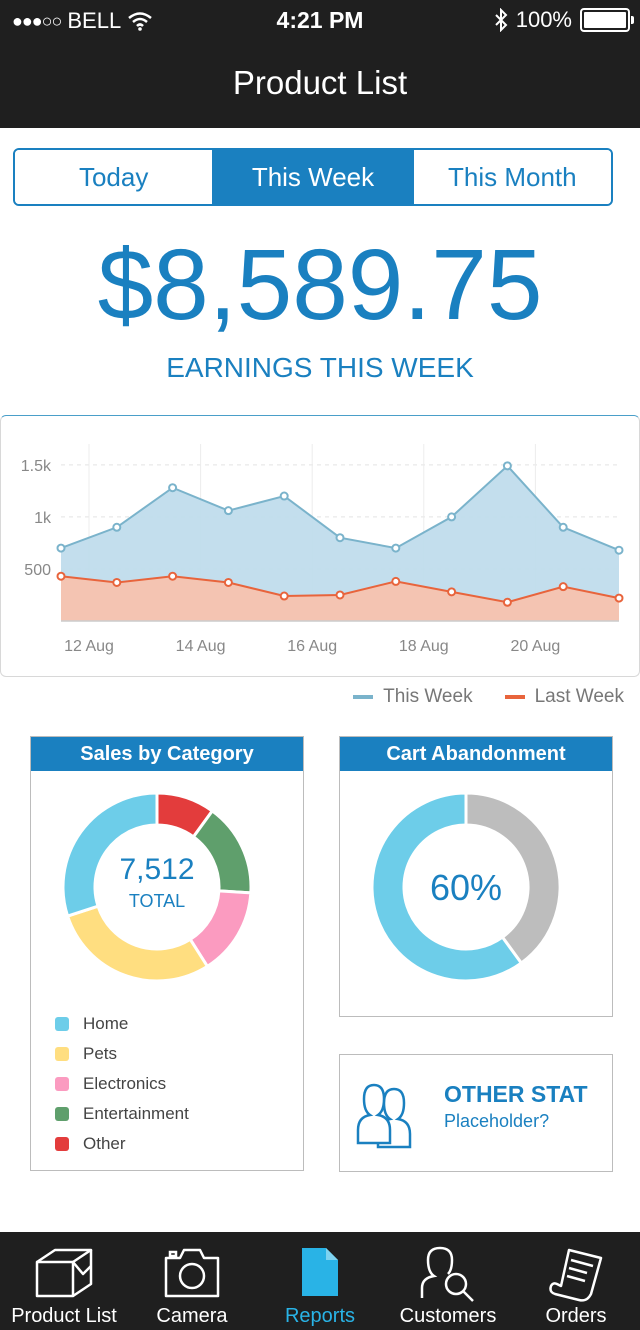 This screenshot has width=640, height=1330. I want to click on x-tick-label: 20 Aug, so click(535, 646).